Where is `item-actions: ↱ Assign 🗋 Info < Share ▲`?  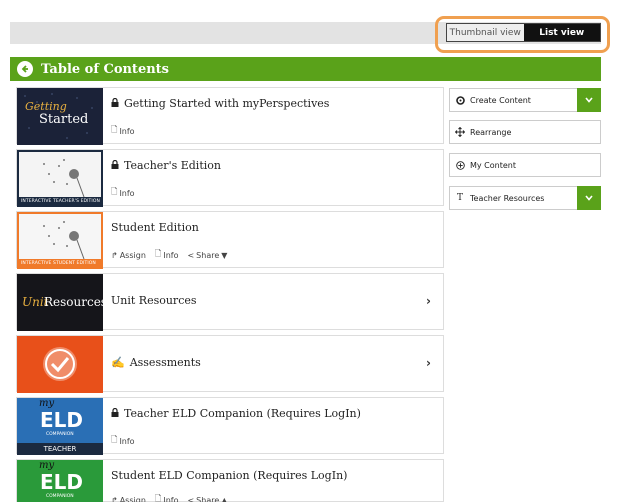
item-actions: ↱ Assign 🗋 Info < Share ▲ is located at coordinates (169, 497).